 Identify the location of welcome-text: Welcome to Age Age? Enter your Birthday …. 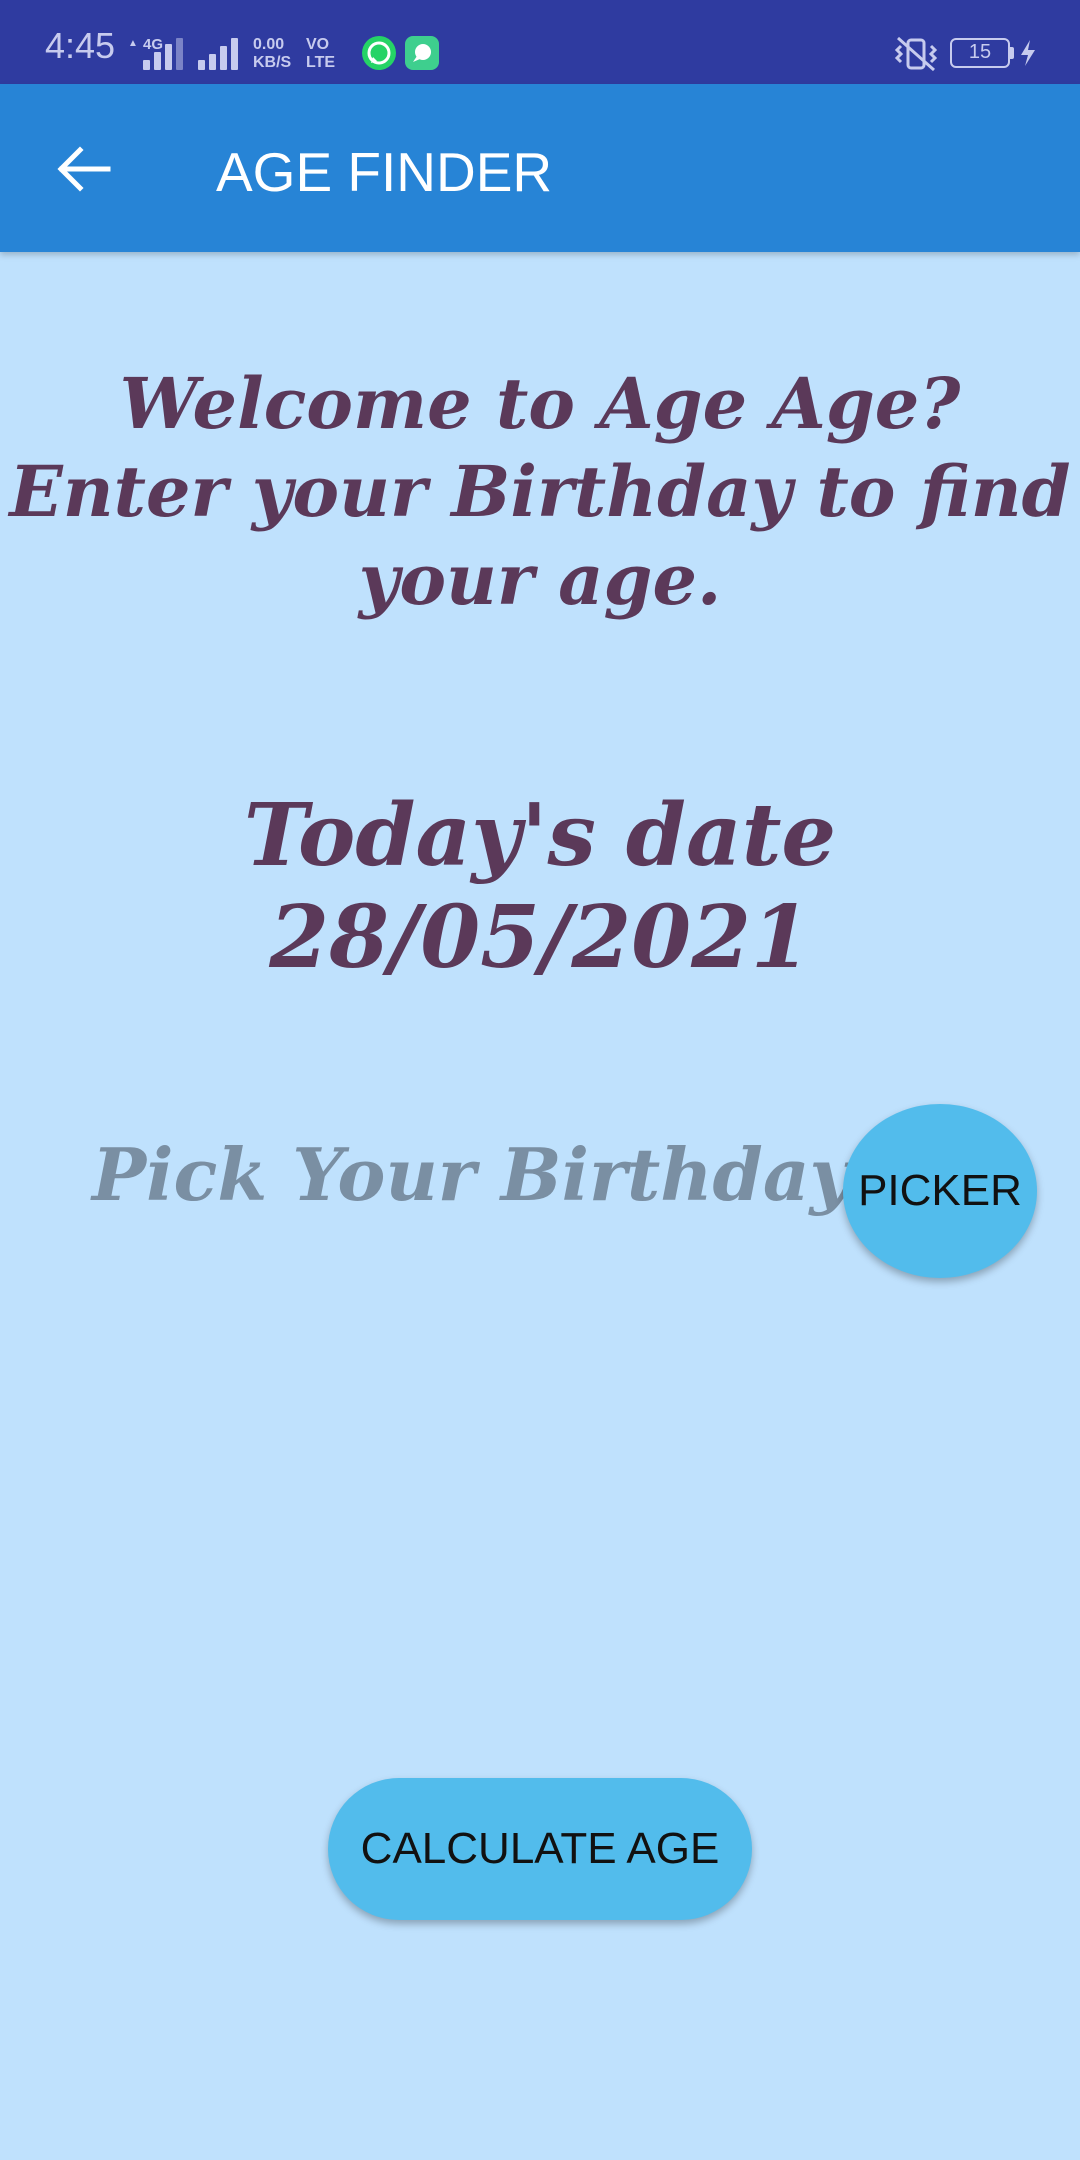
(540, 491).